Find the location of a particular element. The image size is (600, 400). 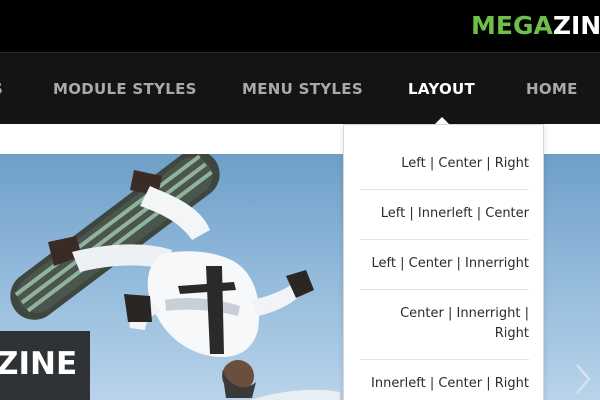

dropdown-item-left-center-innerright: Left | Center | Innerright is located at coordinates (444, 265).